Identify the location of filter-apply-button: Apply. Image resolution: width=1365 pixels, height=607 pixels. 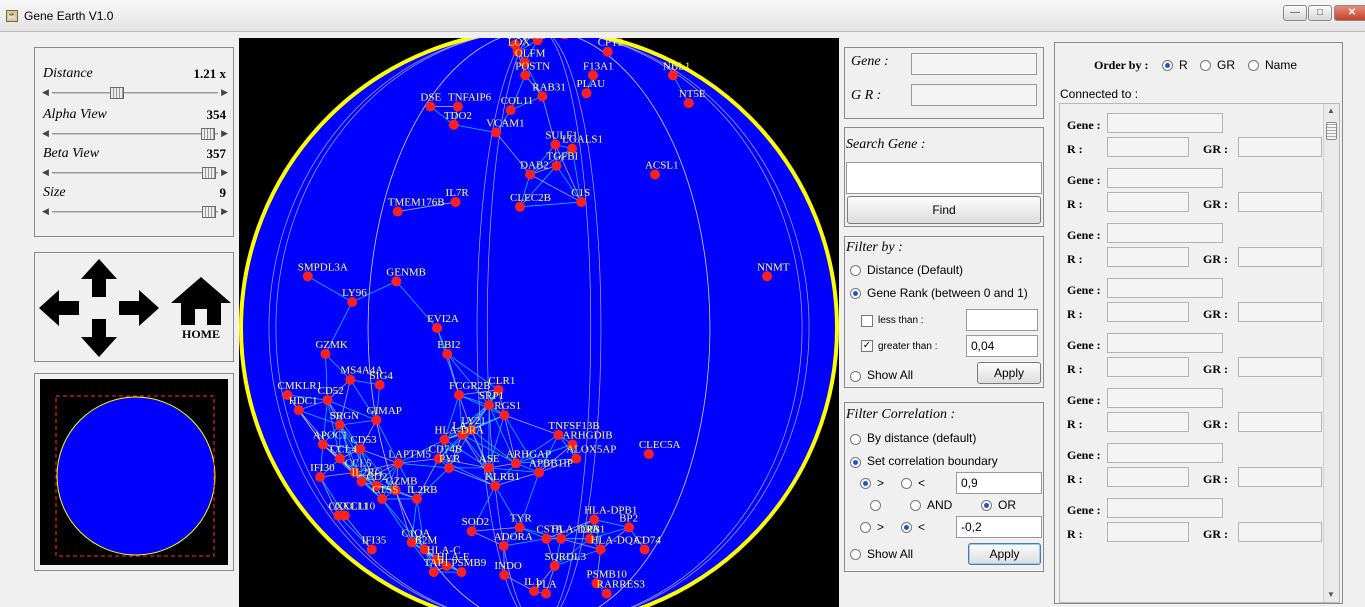
(1009, 373).